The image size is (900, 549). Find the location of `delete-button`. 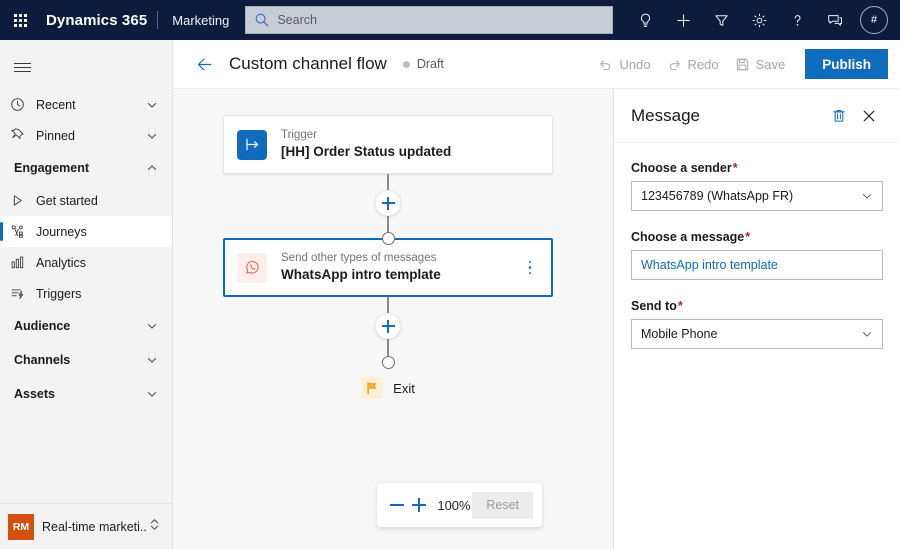

delete-button is located at coordinates (839, 116).